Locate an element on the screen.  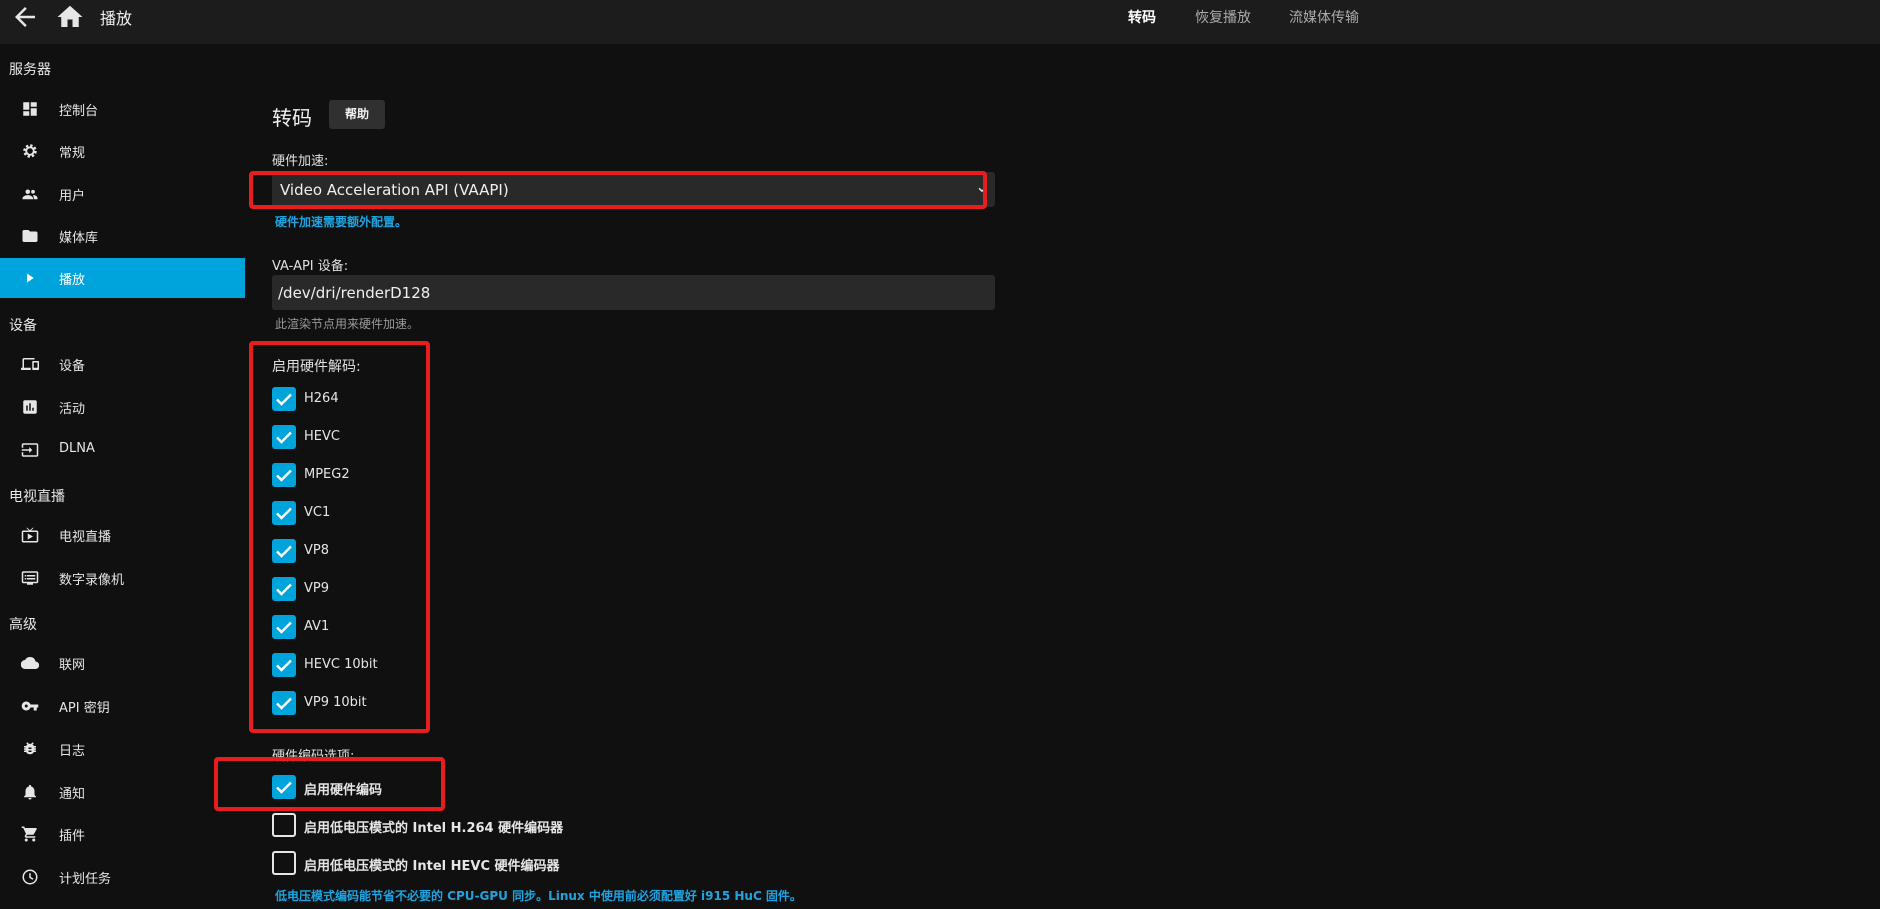
sidebar-item-label: API 密钥 is located at coordinates (84, 708).